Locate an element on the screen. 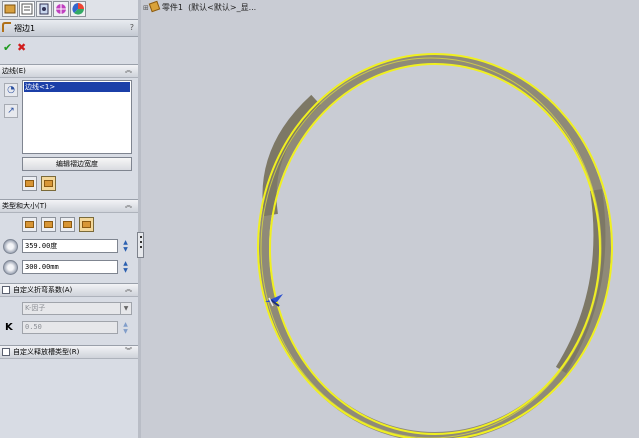 This screenshot has width=639, height=438. manager-tabs is located at coordinates (69, 10).